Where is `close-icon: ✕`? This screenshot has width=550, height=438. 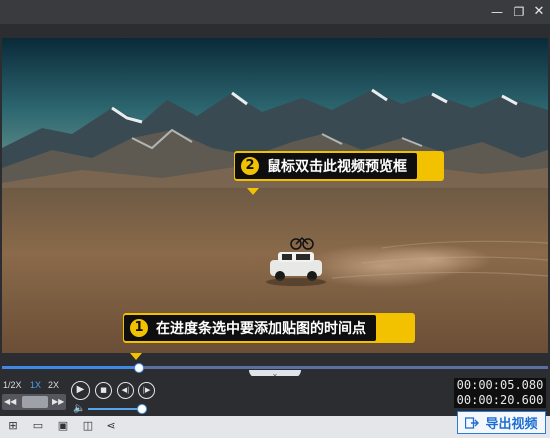 close-icon: ✕ is located at coordinates (539, 12).